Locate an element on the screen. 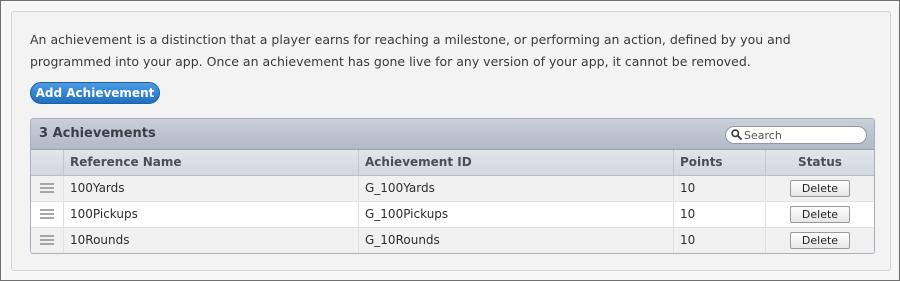 The image size is (900, 281). table-row: 100Pickups G_100Pickups 10 Delete is located at coordinates (452, 215).